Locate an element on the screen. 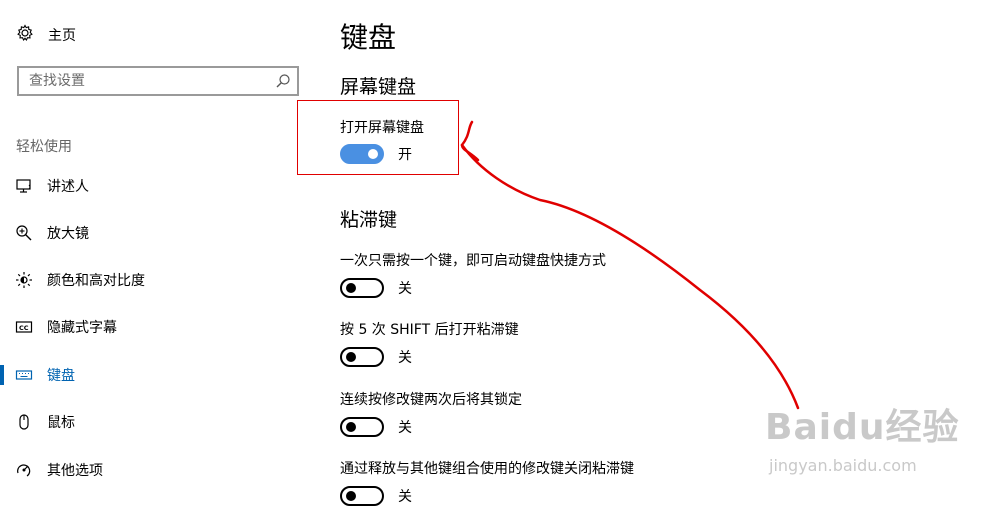 The image size is (1000, 506). baidu-watermark: Baidu经验 jingyan.baidu.com is located at coordinates (865, 443).